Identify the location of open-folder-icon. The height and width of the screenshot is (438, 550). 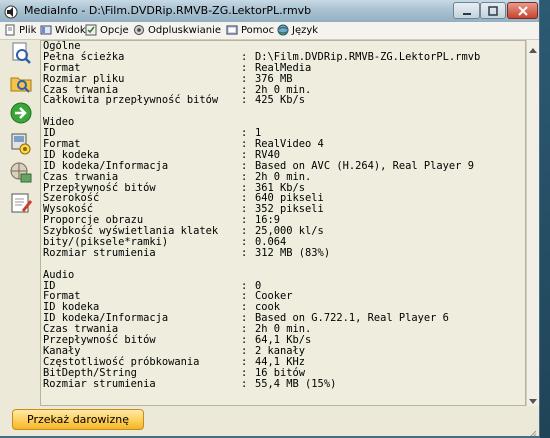
(21, 85).